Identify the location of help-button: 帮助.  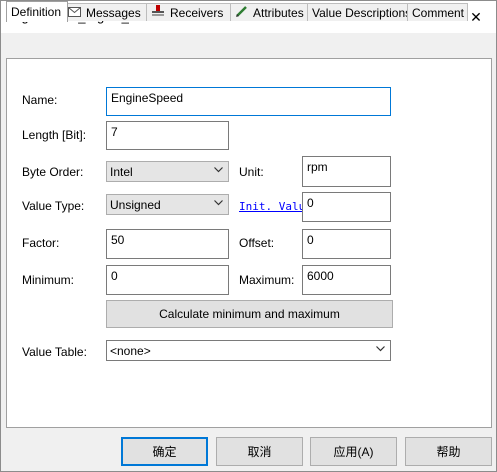
(448, 451).